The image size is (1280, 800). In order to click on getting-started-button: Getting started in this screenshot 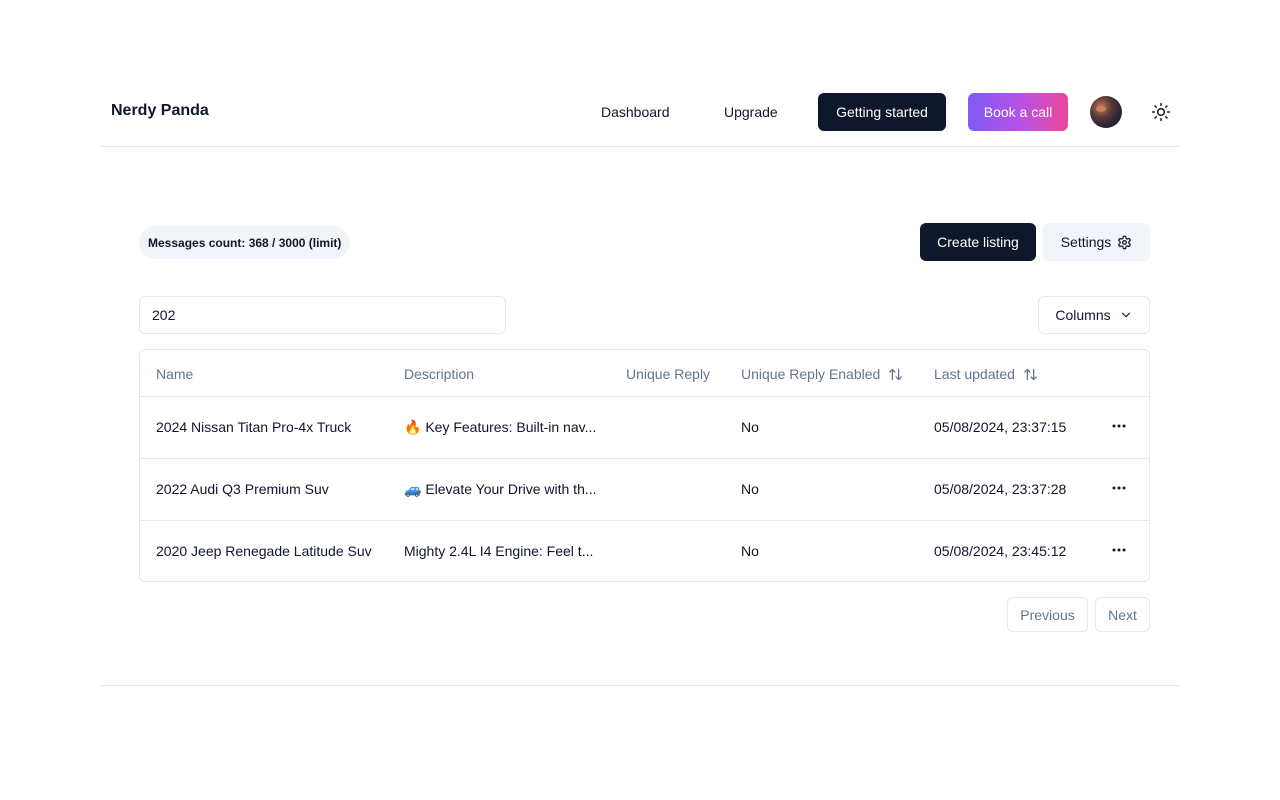, I will do `click(882, 112)`.